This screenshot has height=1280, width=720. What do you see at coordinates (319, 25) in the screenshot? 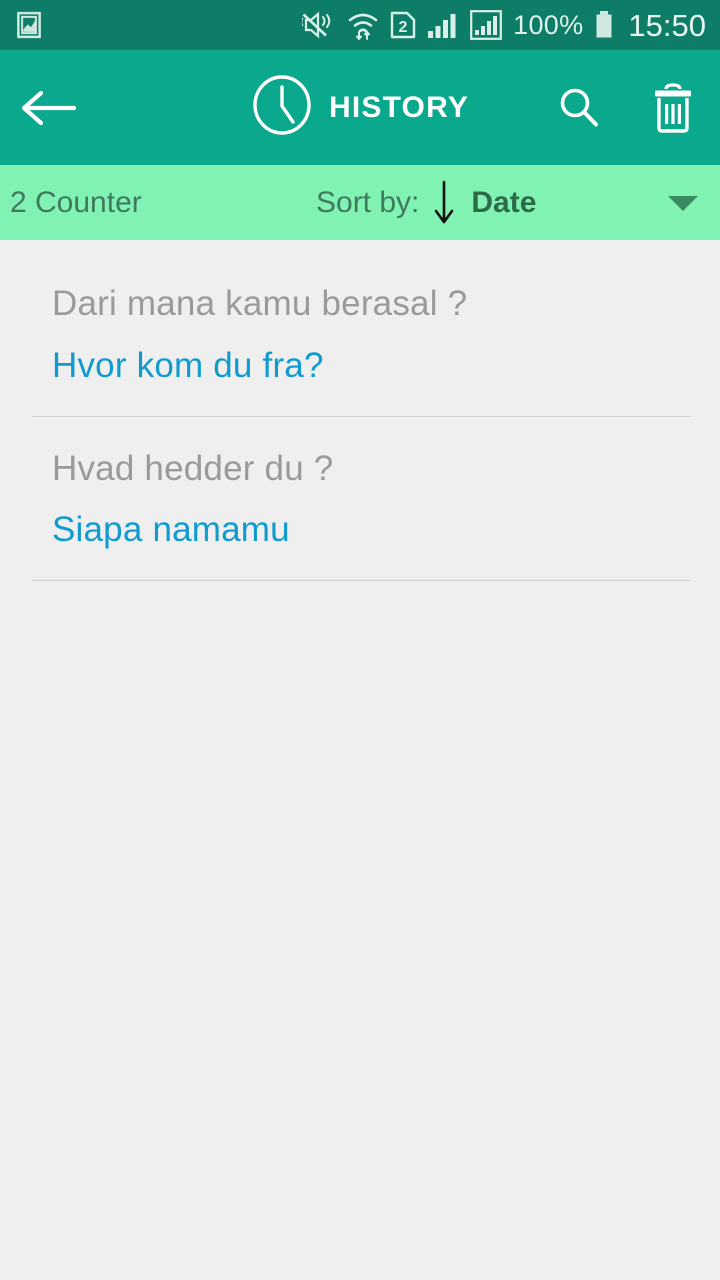
I see `sound-mute-vibrate-icon` at bounding box center [319, 25].